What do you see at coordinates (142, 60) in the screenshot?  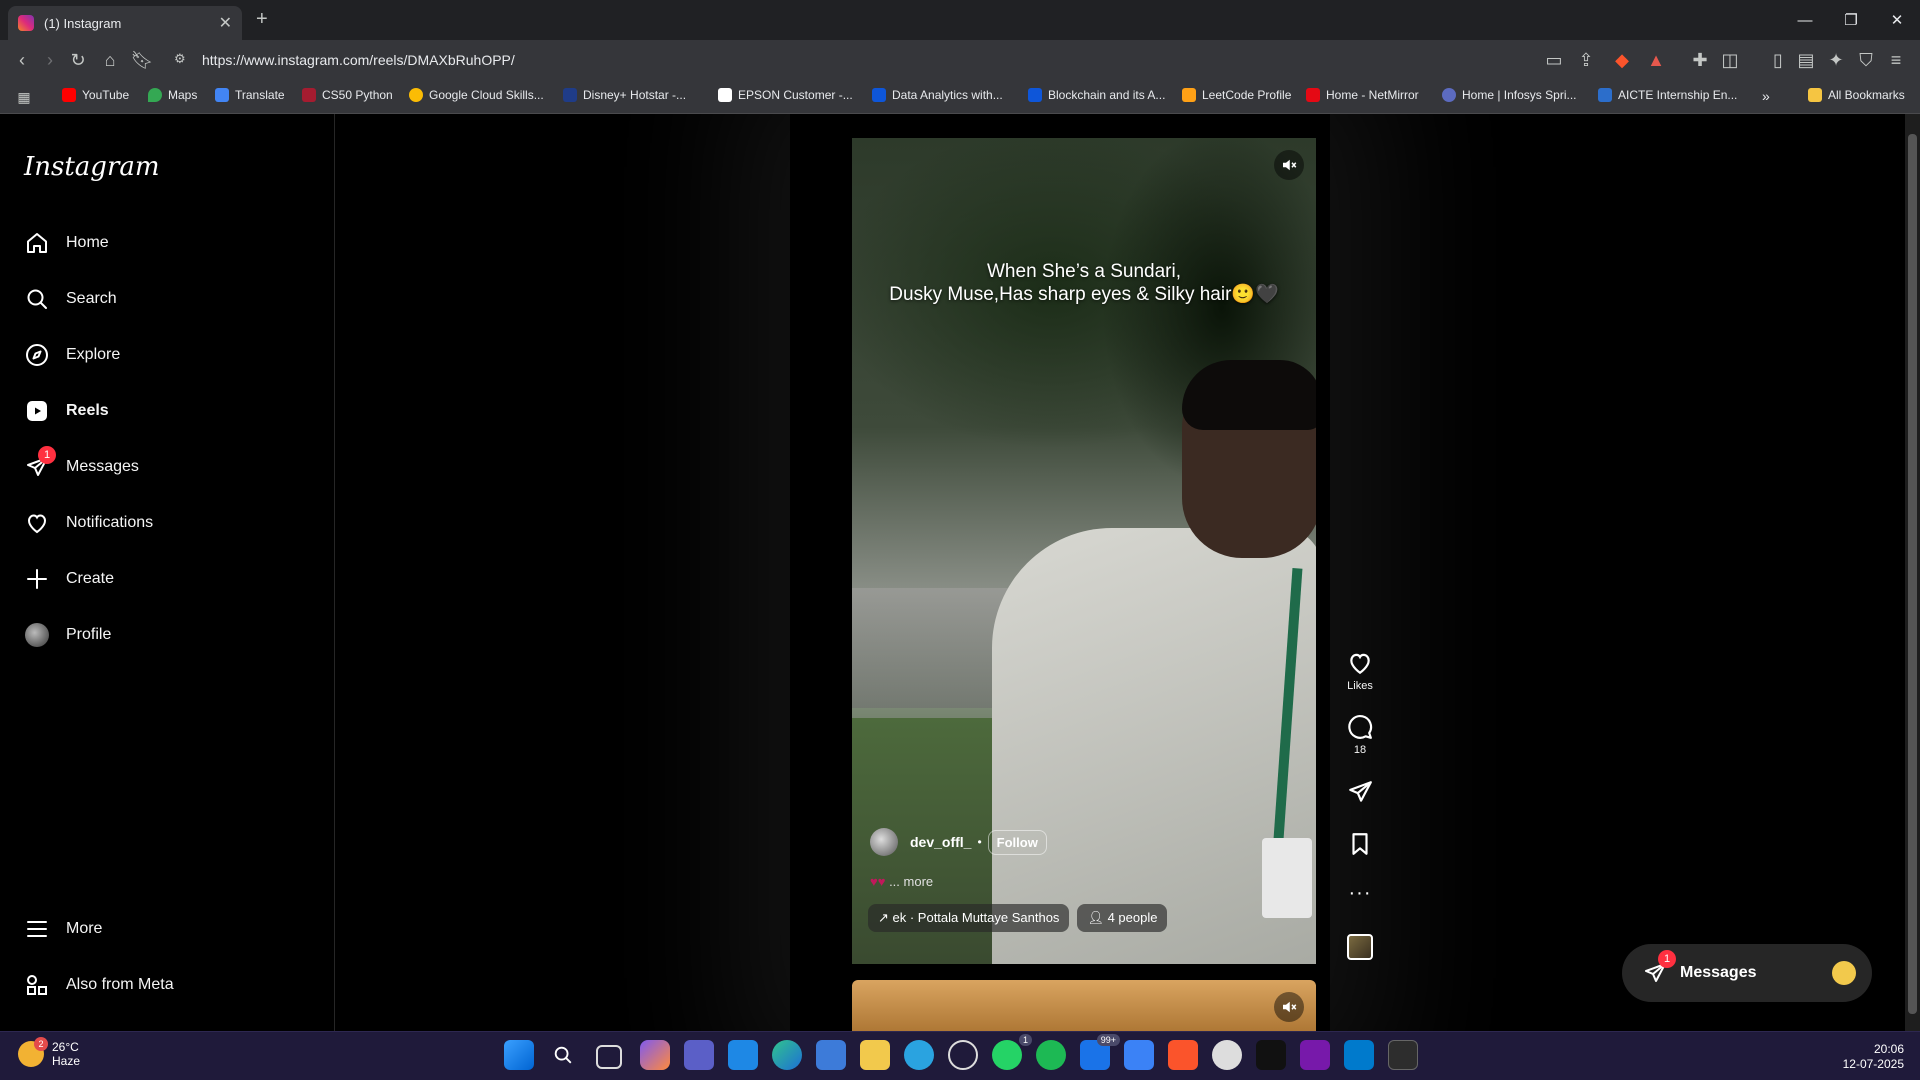 I see `bookmark-this-icon: 🔖︎` at bounding box center [142, 60].